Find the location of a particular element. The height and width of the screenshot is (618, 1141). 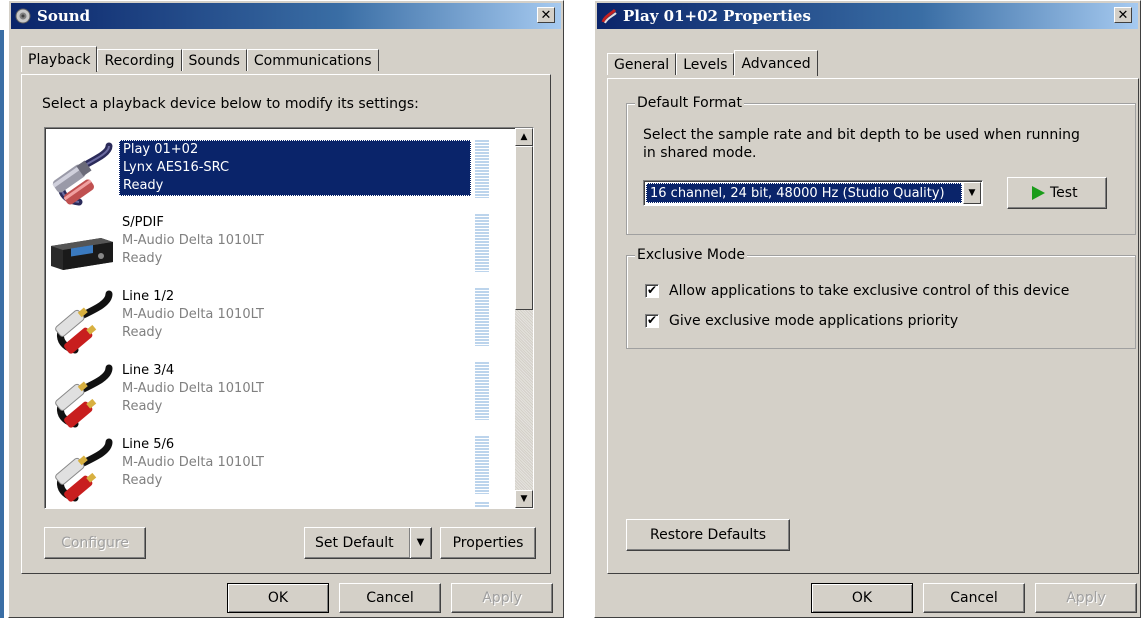

properties-tabs: General Levels Advanced is located at coordinates (712, 62).